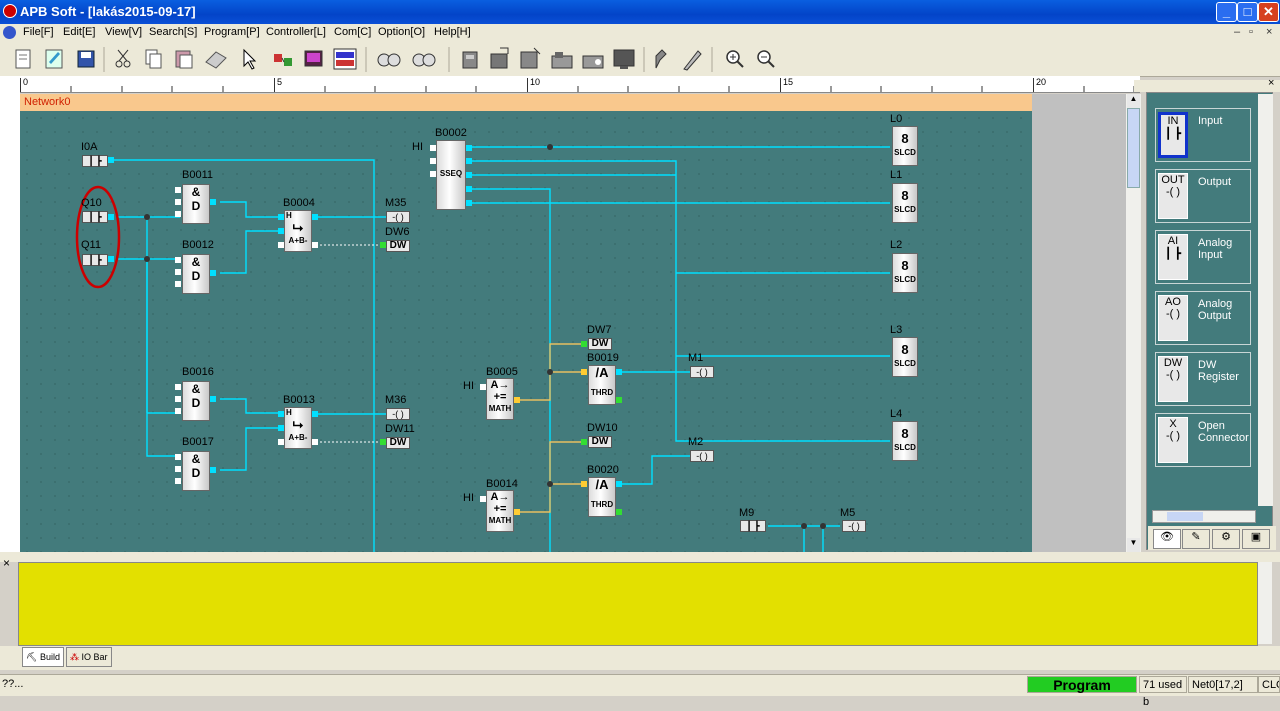 The width and height of the screenshot is (1280, 711). I want to click on status-used: 71 used b, so click(1163, 692).